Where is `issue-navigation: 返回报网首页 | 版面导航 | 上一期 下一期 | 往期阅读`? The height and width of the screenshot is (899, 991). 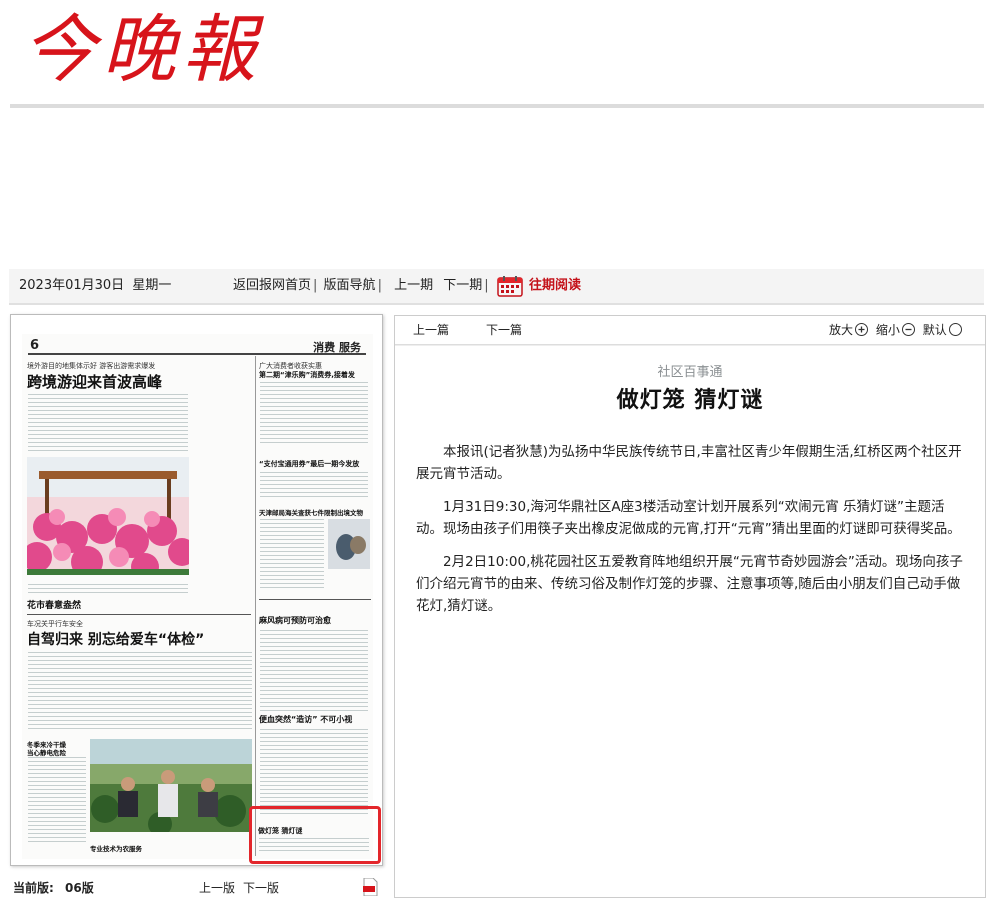 issue-navigation: 返回报网首页 | 版面导航 | 上一期 下一期 | 往期阅读 is located at coordinates (408, 286).